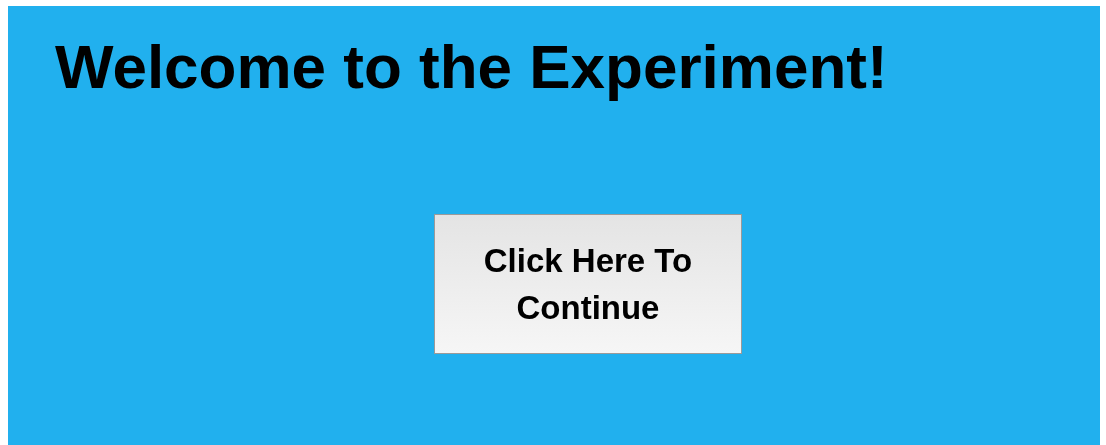  What do you see at coordinates (471, 67) in the screenshot?
I see `page-title: Welcome to the Experiment!` at bounding box center [471, 67].